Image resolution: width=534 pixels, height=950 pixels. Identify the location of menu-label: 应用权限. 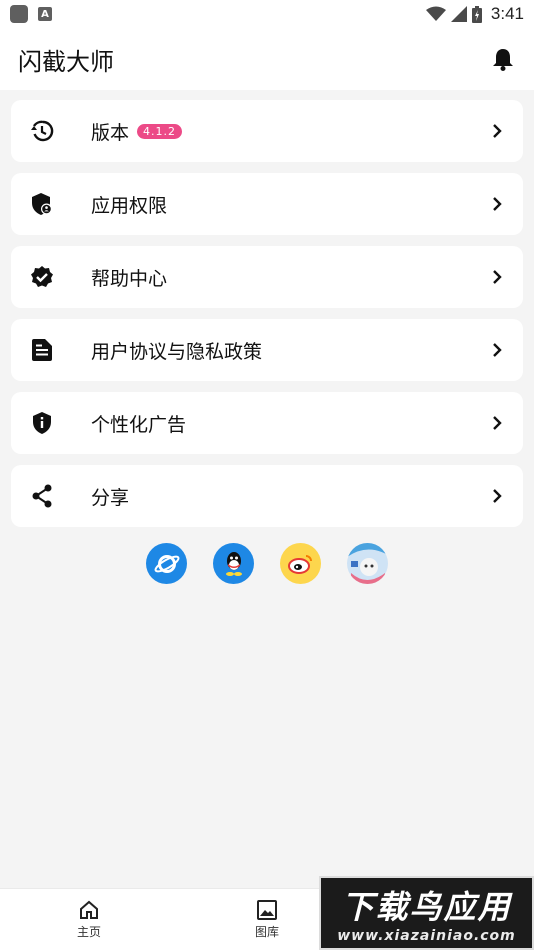
(129, 205).